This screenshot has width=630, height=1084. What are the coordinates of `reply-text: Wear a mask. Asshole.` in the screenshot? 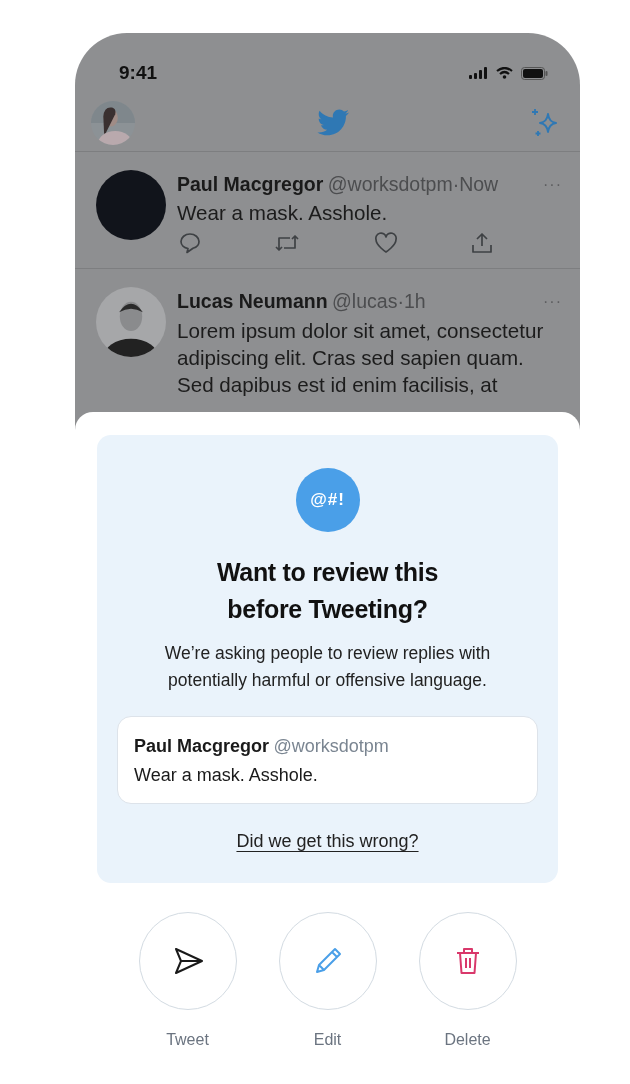 It's located at (226, 775).